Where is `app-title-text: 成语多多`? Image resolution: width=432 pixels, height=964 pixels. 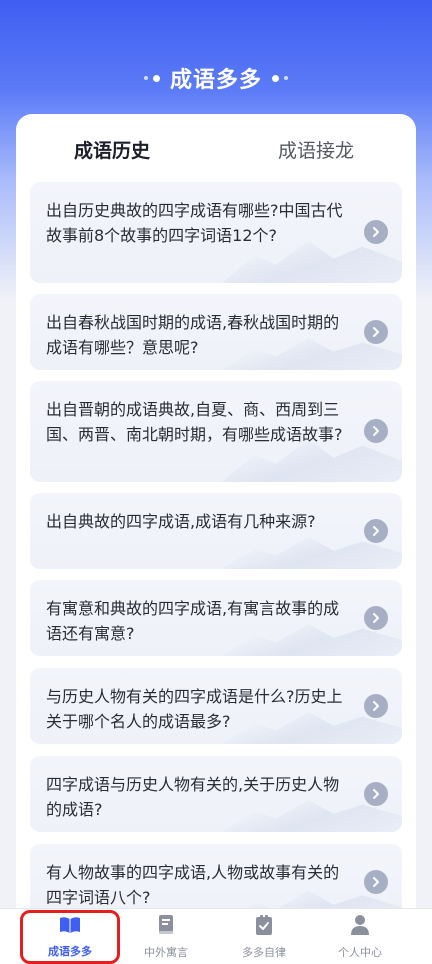
app-title-text: 成语多多 is located at coordinates (215, 80).